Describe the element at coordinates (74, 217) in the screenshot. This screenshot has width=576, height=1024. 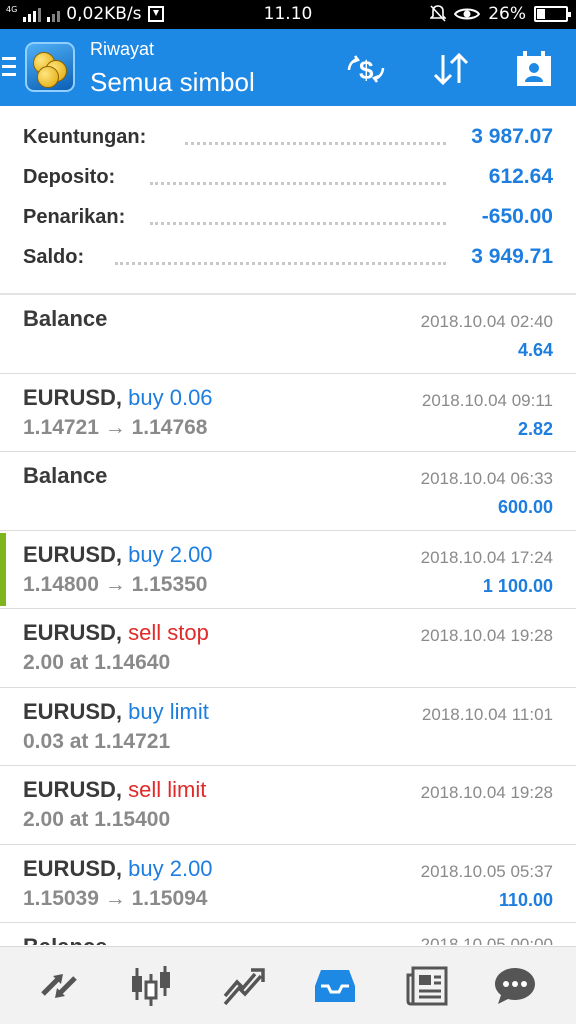
I see `summary-label: Penarikan:` at that location.